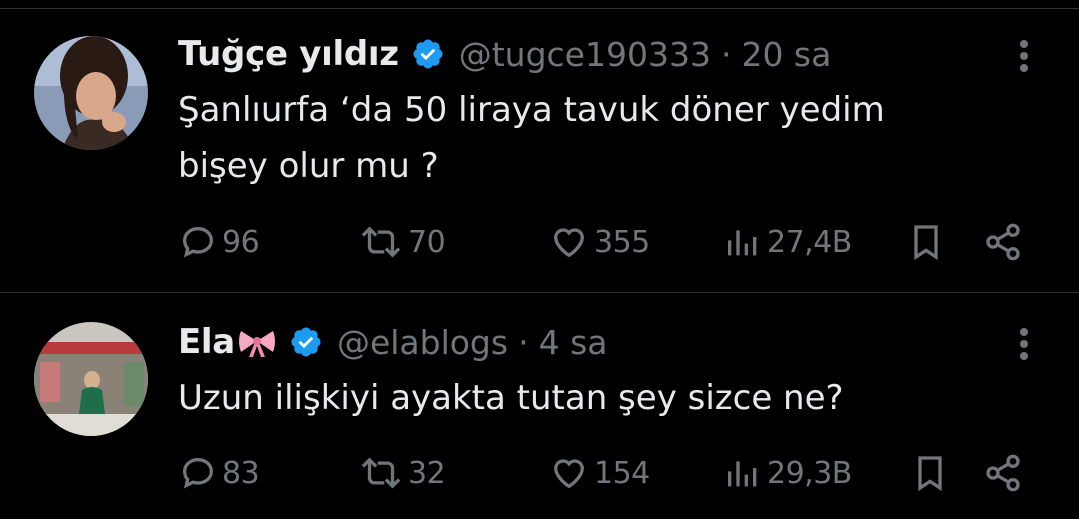  What do you see at coordinates (308, 166) in the screenshot?
I see `tweet-text-line: bişey olur mu ?` at bounding box center [308, 166].